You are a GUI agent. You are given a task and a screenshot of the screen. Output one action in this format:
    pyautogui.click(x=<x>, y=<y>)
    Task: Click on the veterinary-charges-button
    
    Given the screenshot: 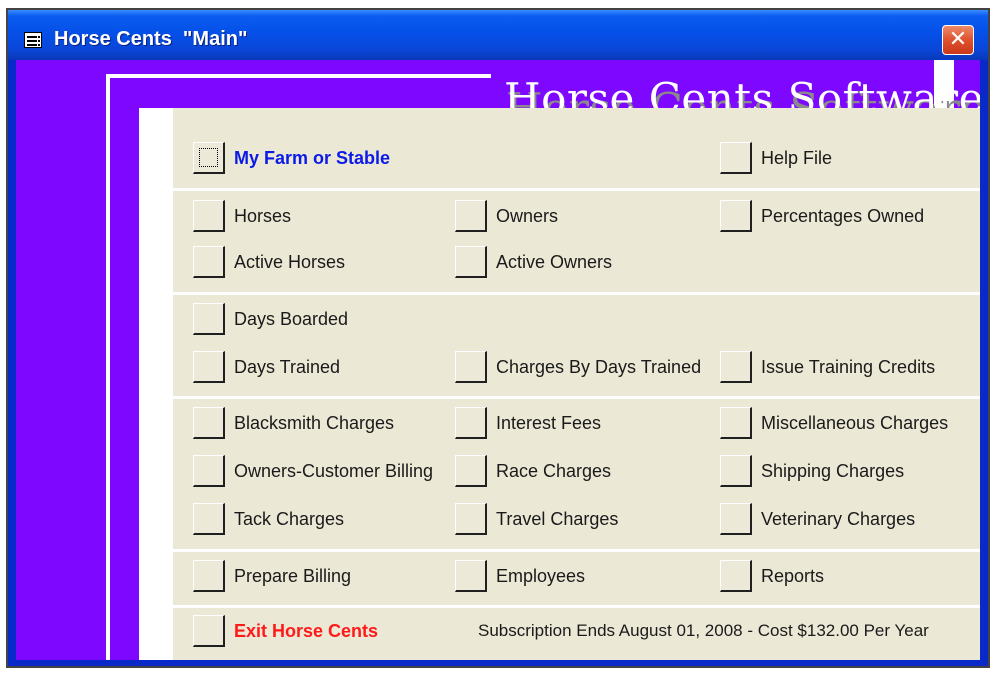 What is the action you would take?
    pyautogui.click(x=736, y=519)
    